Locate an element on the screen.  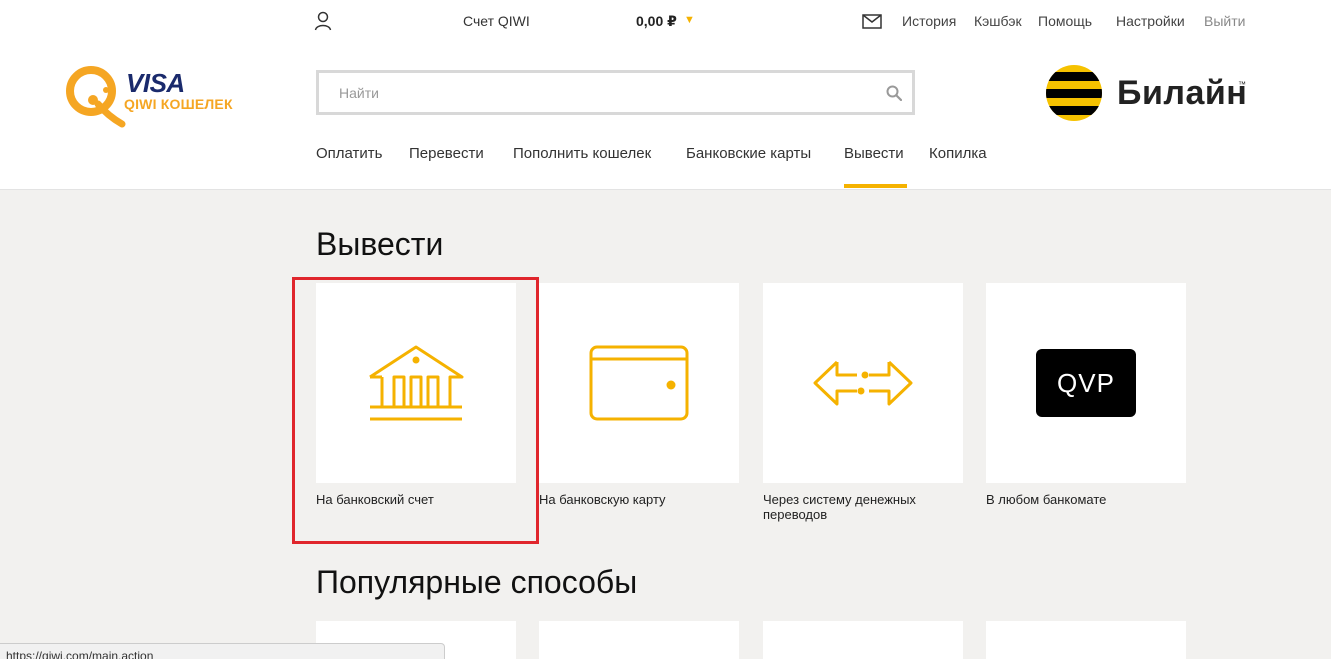
cashback-link: Кэшбэк is located at coordinates (998, 21).